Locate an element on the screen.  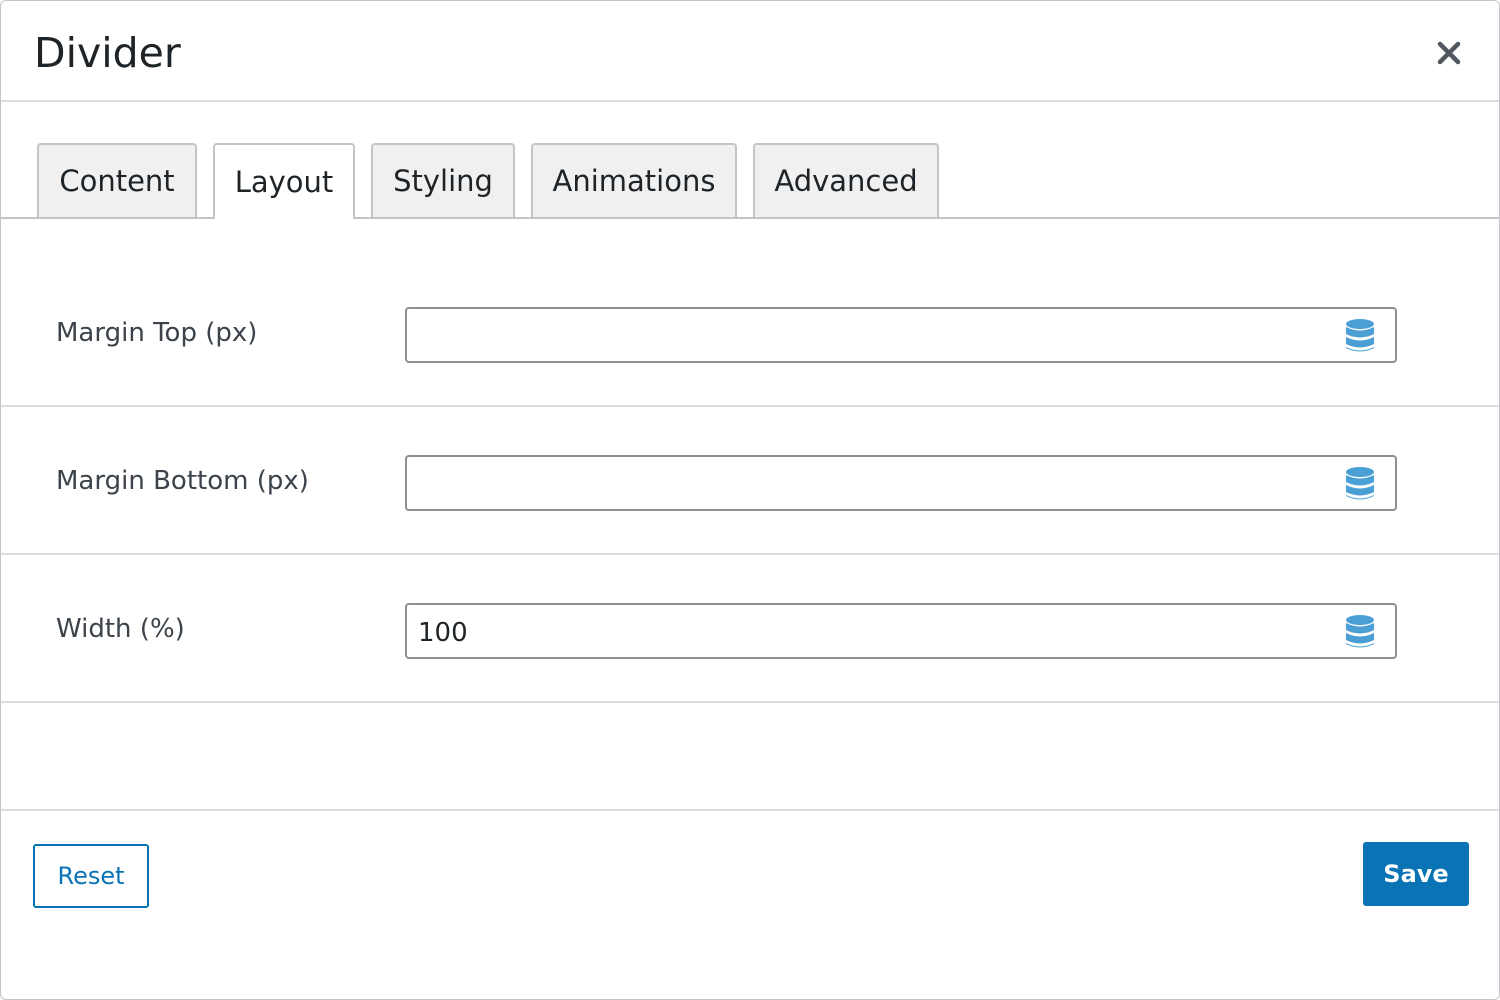
margin-top-field is located at coordinates (901, 335).